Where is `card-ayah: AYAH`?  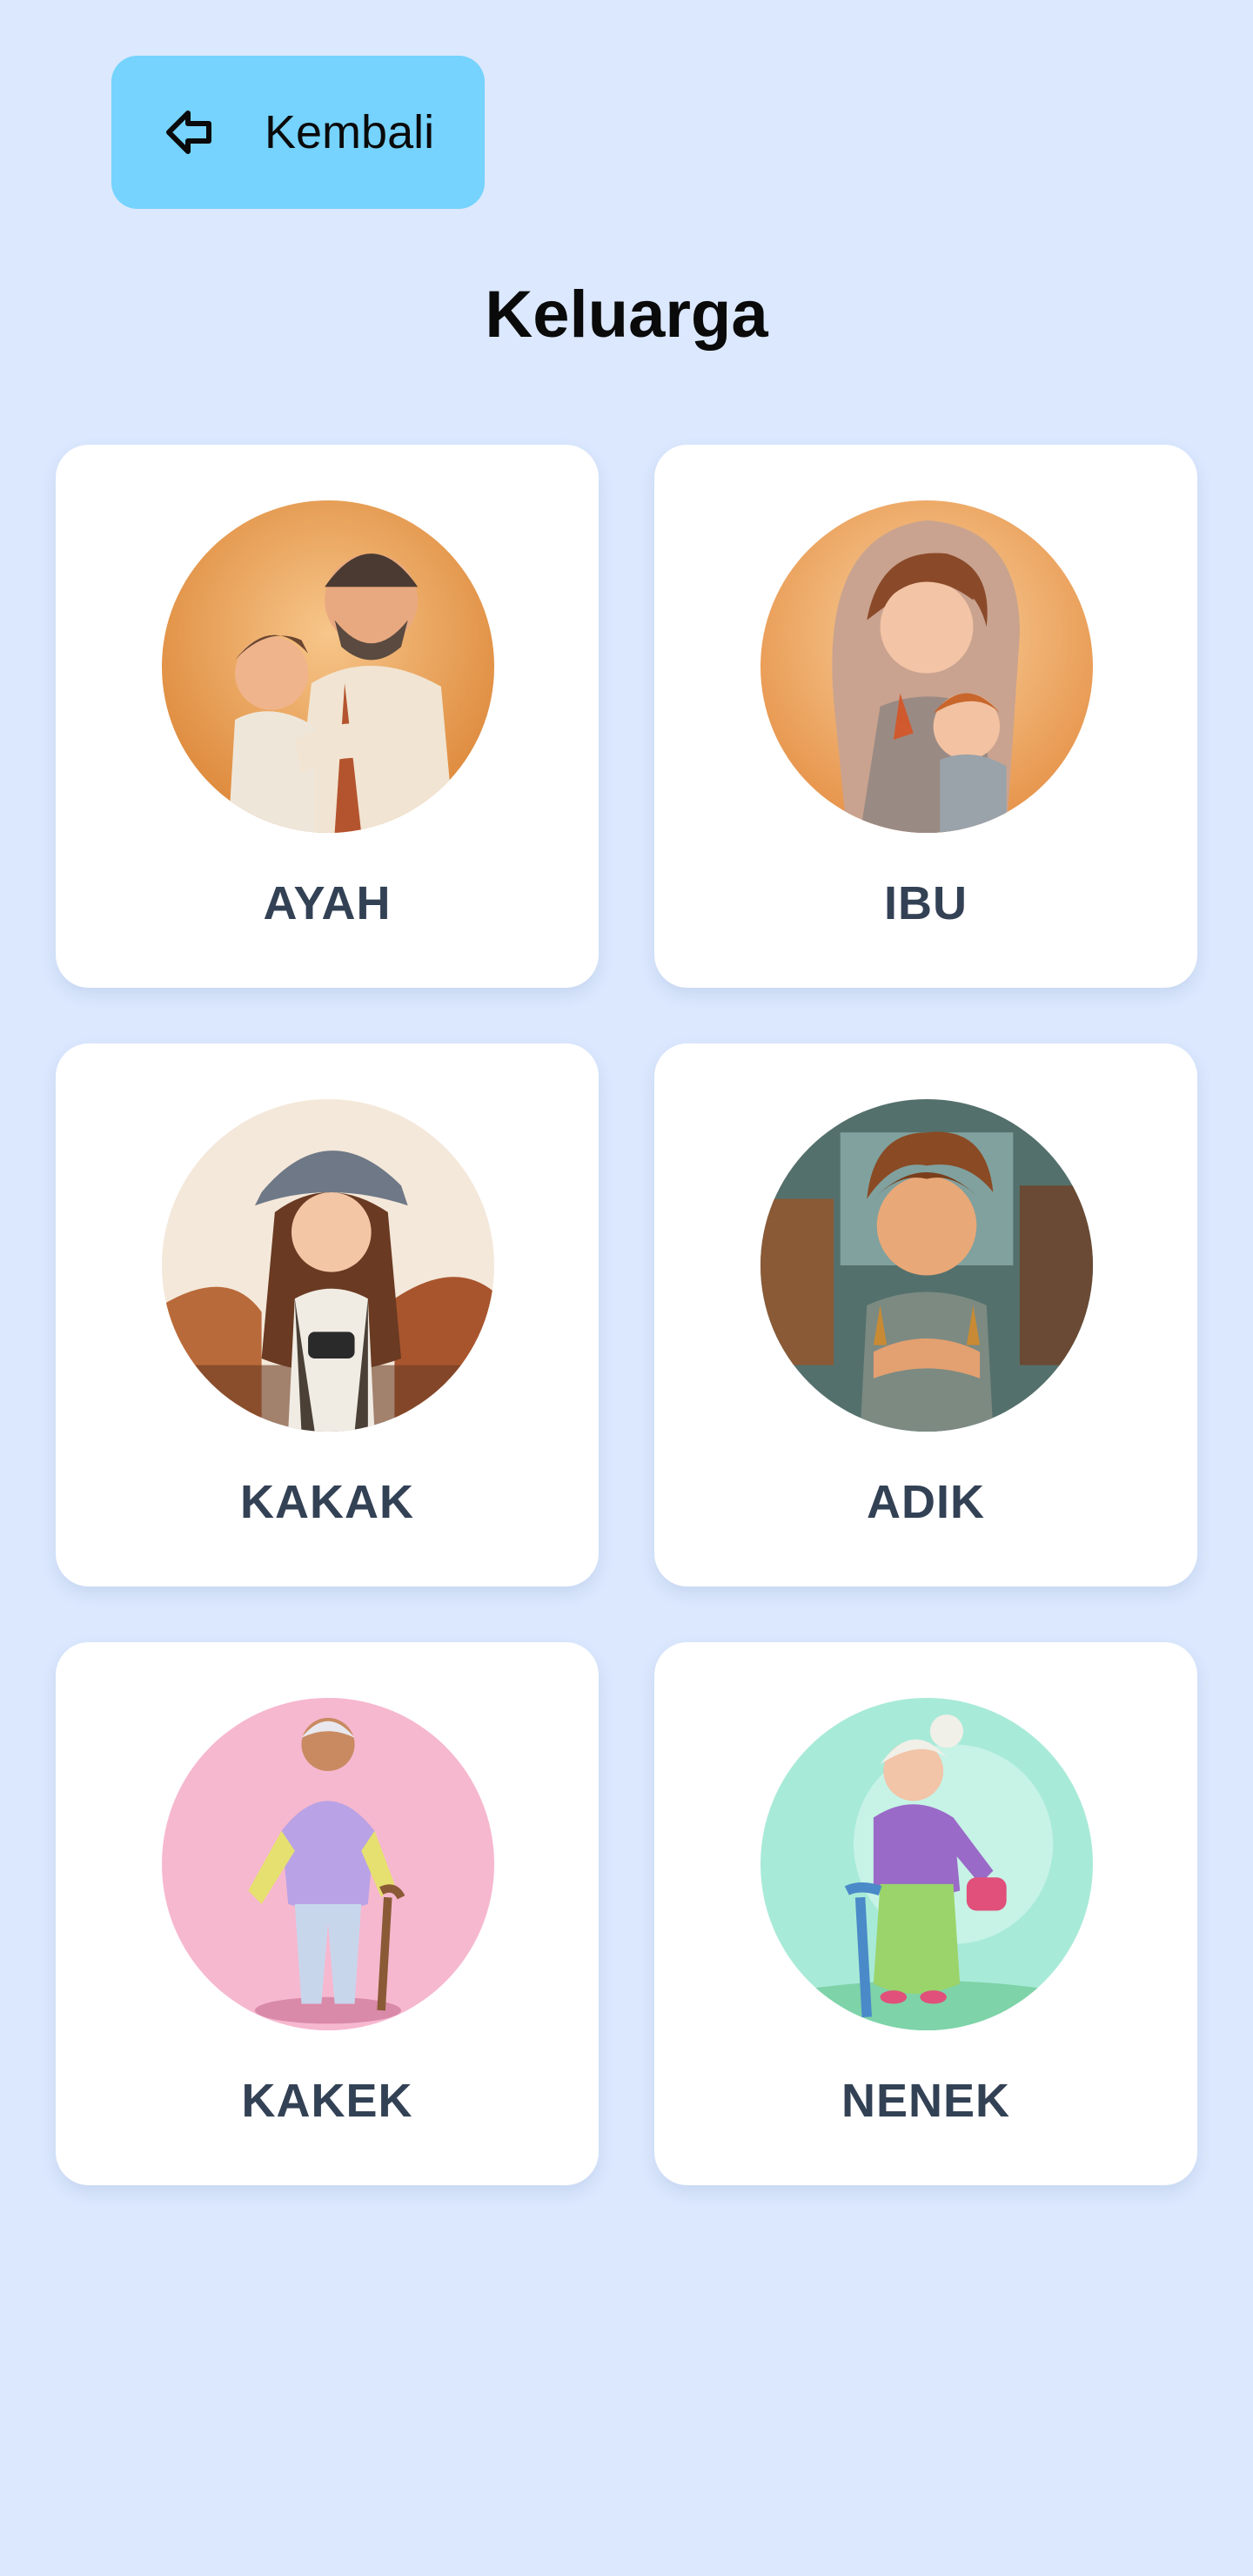
card-ayah: AYAH is located at coordinates (327, 716).